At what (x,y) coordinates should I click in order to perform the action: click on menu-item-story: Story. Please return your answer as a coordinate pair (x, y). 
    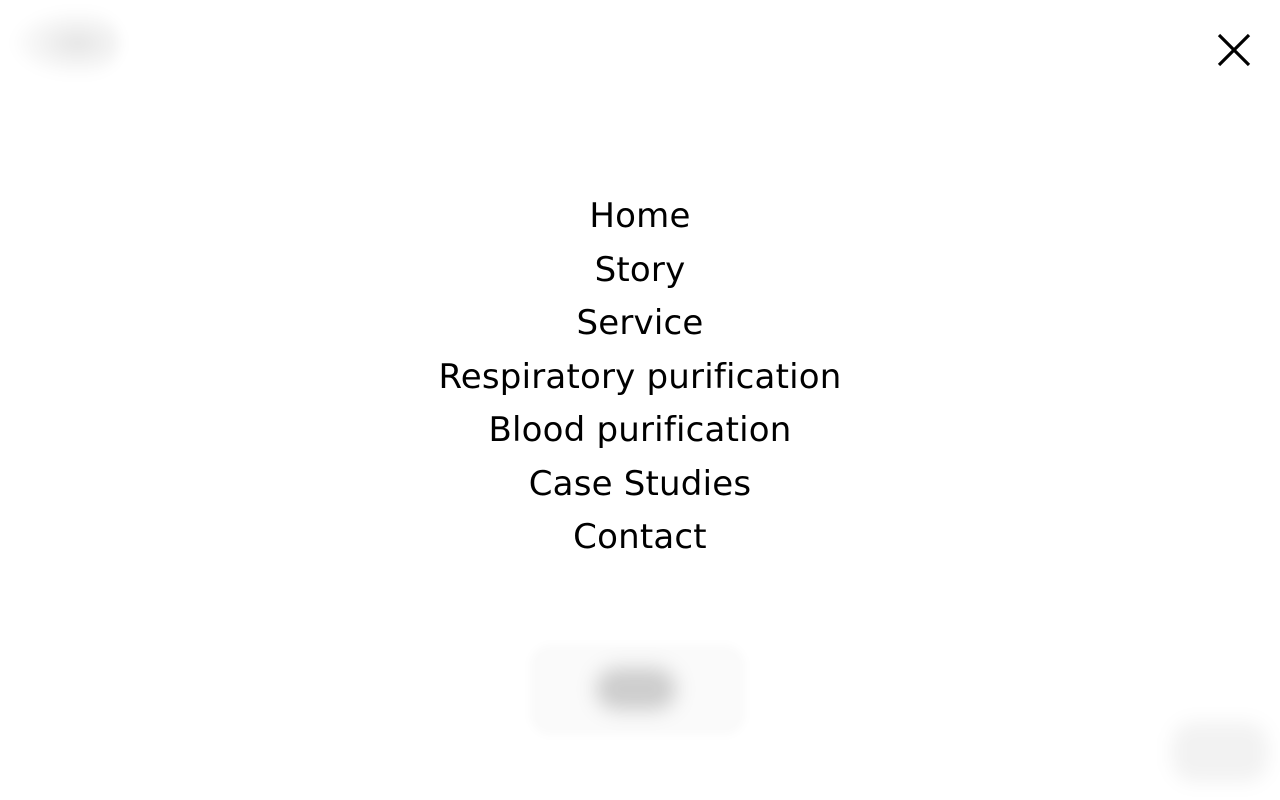
    Looking at the image, I should click on (640, 271).